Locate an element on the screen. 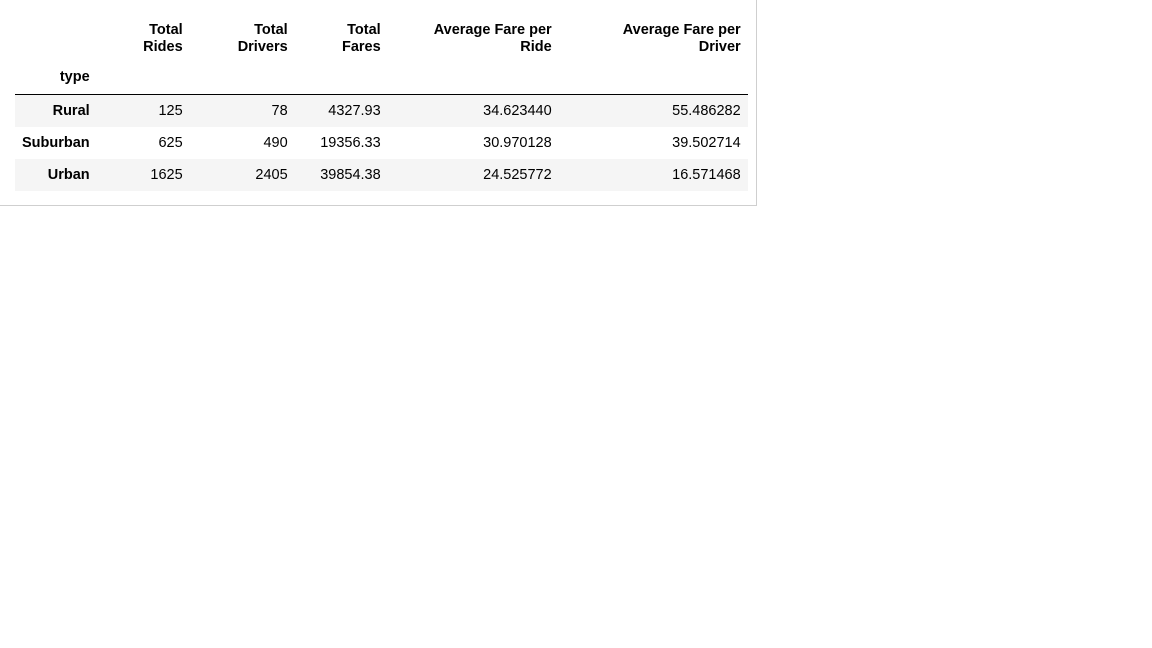 The image size is (1152, 648). table-cell: 34.623440 is located at coordinates (517, 110).